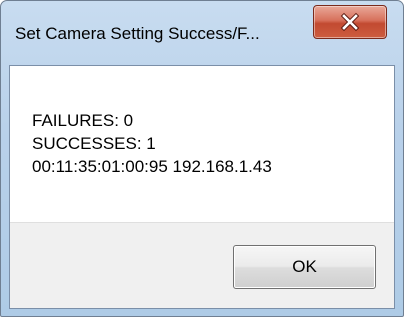  I want to click on close-button, so click(350, 22).